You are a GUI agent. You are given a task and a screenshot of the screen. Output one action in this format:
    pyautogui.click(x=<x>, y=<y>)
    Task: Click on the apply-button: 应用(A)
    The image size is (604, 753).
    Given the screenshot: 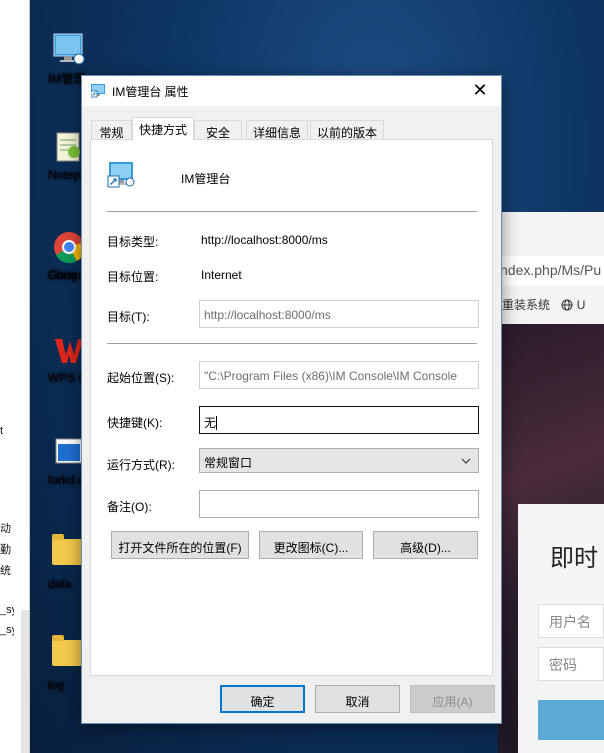 What is the action you would take?
    pyautogui.click(x=452, y=699)
    